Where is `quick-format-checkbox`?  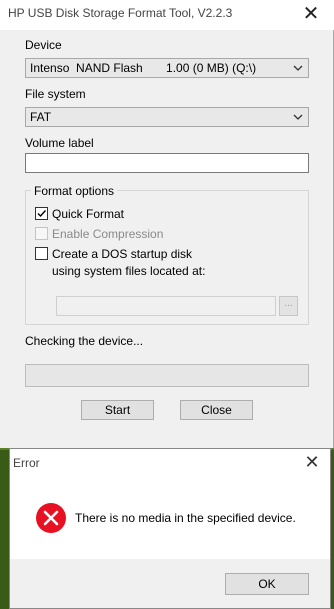 quick-format-checkbox is located at coordinates (41, 213).